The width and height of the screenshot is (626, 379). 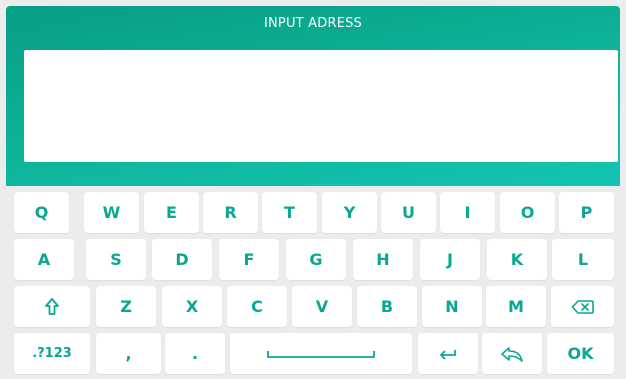 I want to click on key-e: E, so click(x=171, y=212).